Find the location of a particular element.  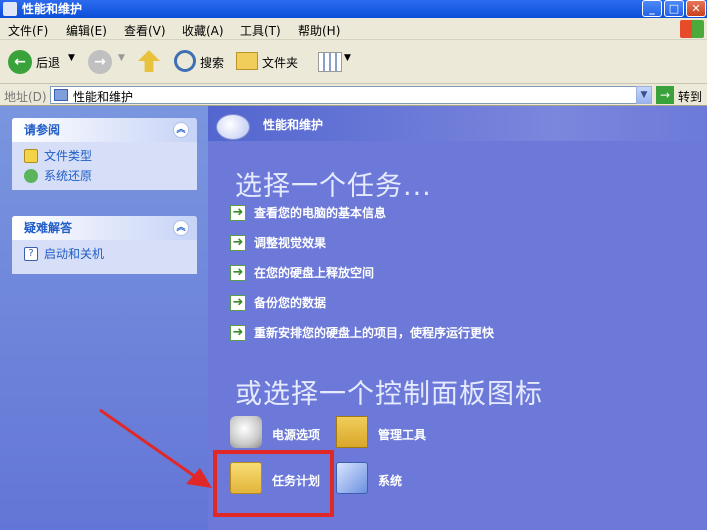

folders-button-label: 文件夹 is located at coordinates (280, 66).